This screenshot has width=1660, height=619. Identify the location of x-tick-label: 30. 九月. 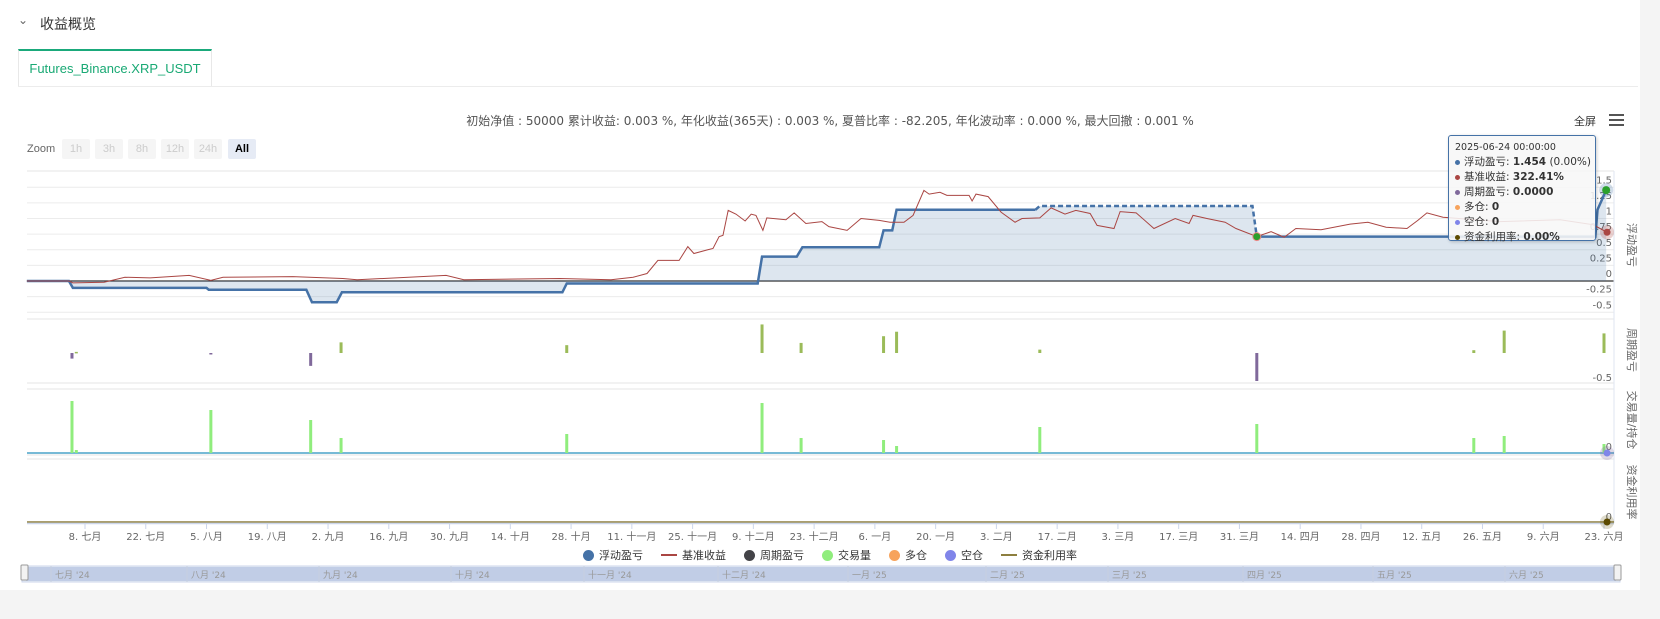
(449, 537).